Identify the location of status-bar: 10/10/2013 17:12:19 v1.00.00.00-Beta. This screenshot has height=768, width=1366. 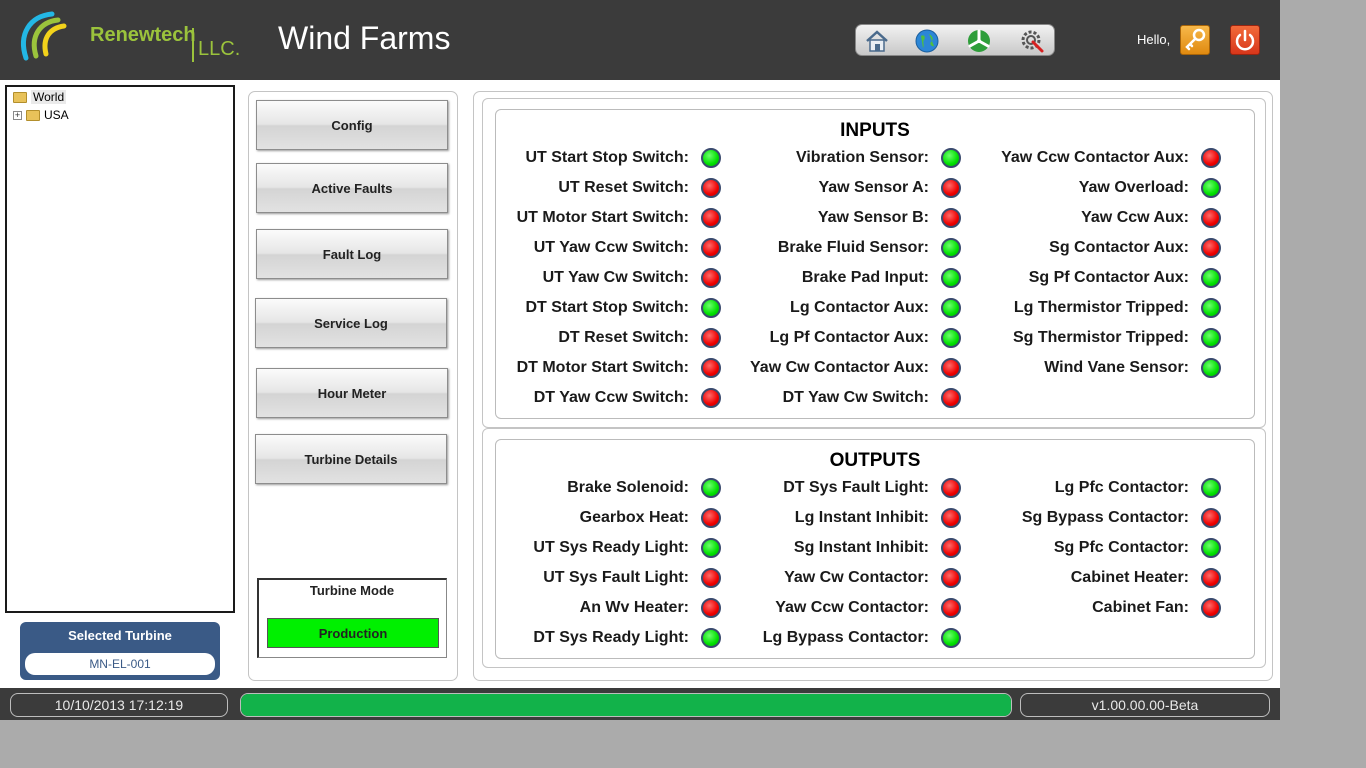
(640, 704).